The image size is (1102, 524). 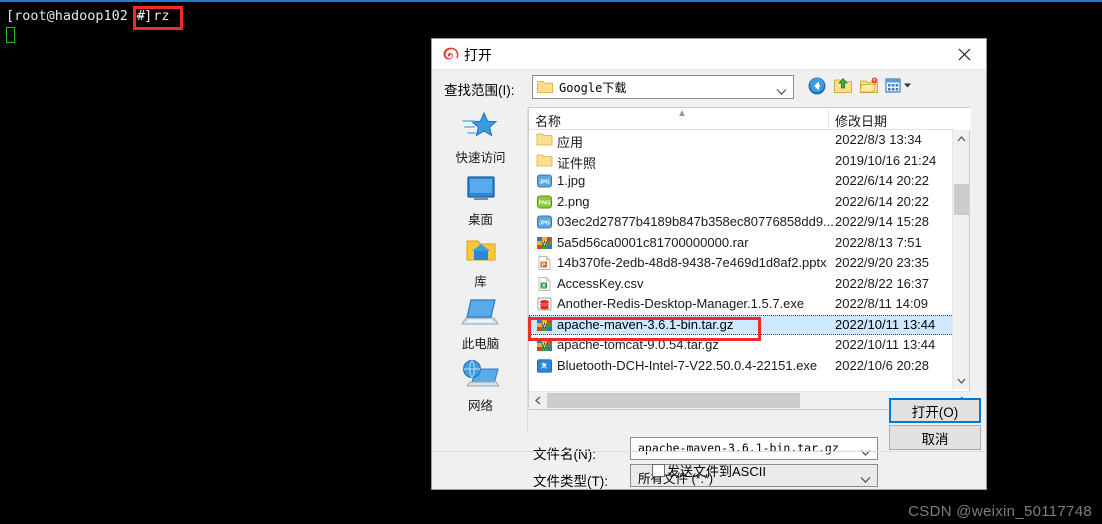 I want to click on file-name-cell: 1.jpg, so click(x=571, y=180).